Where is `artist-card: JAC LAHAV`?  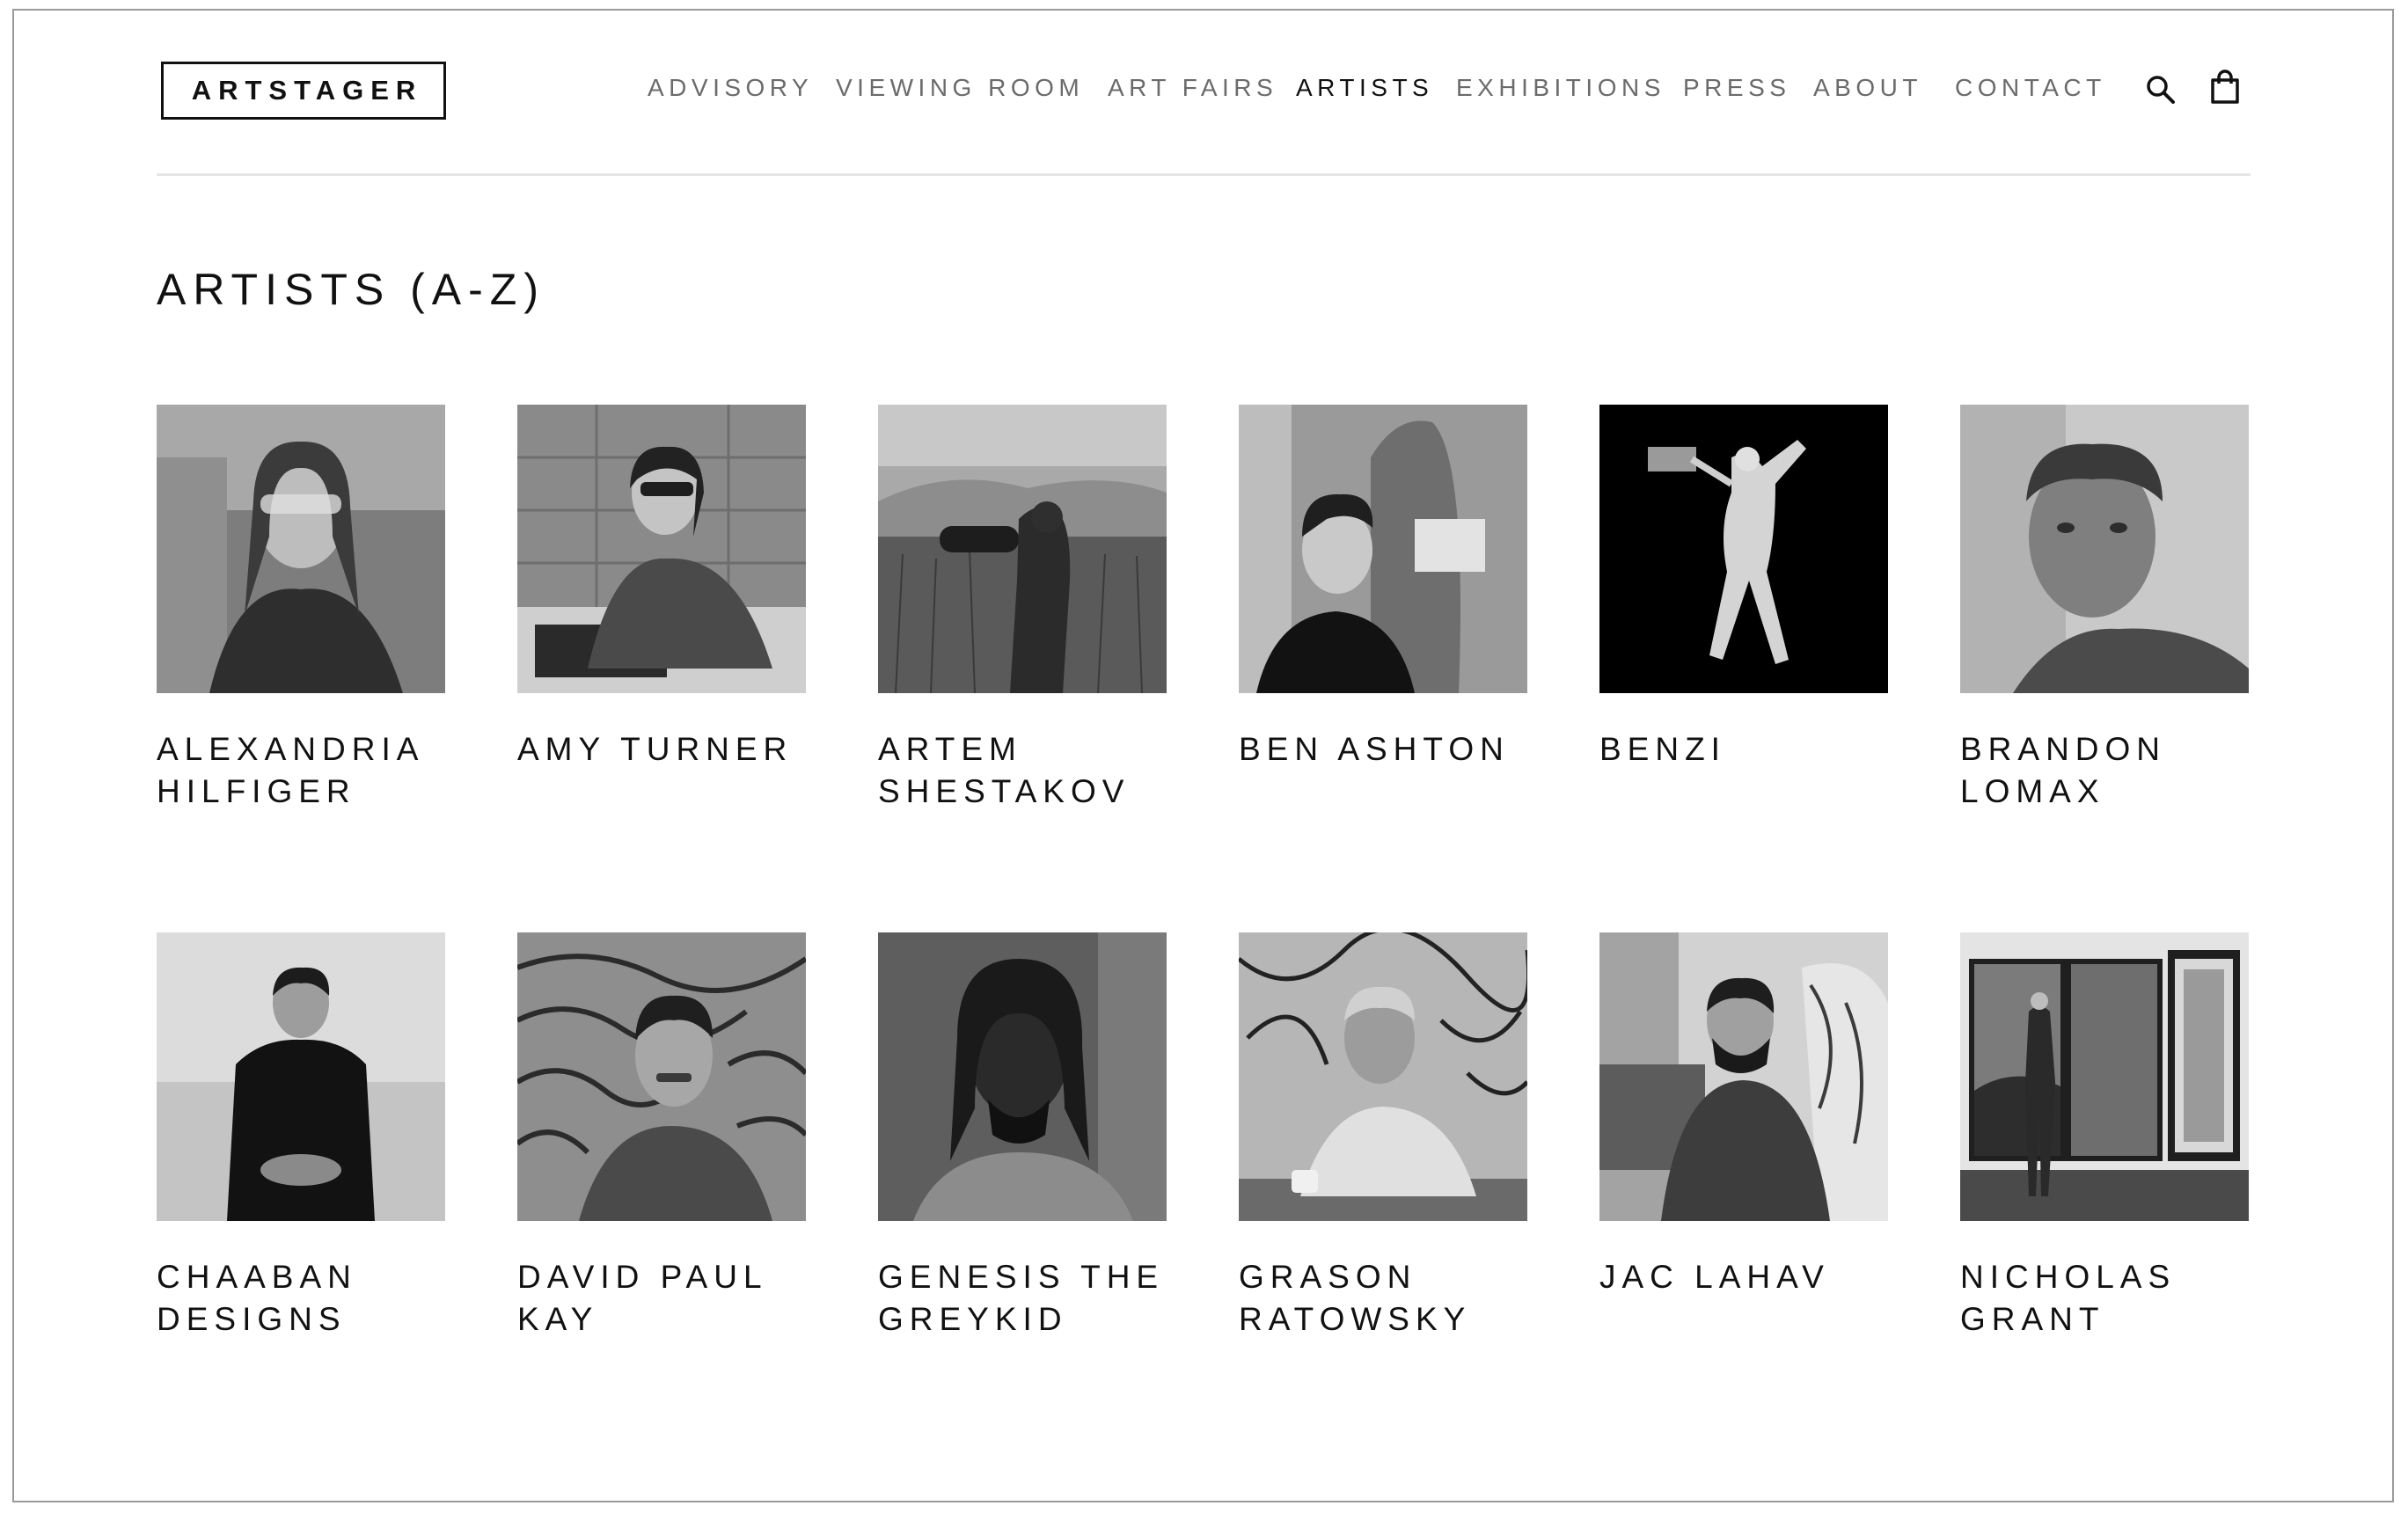 artist-card: JAC LAHAV is located at coordinates (1743, 1196).